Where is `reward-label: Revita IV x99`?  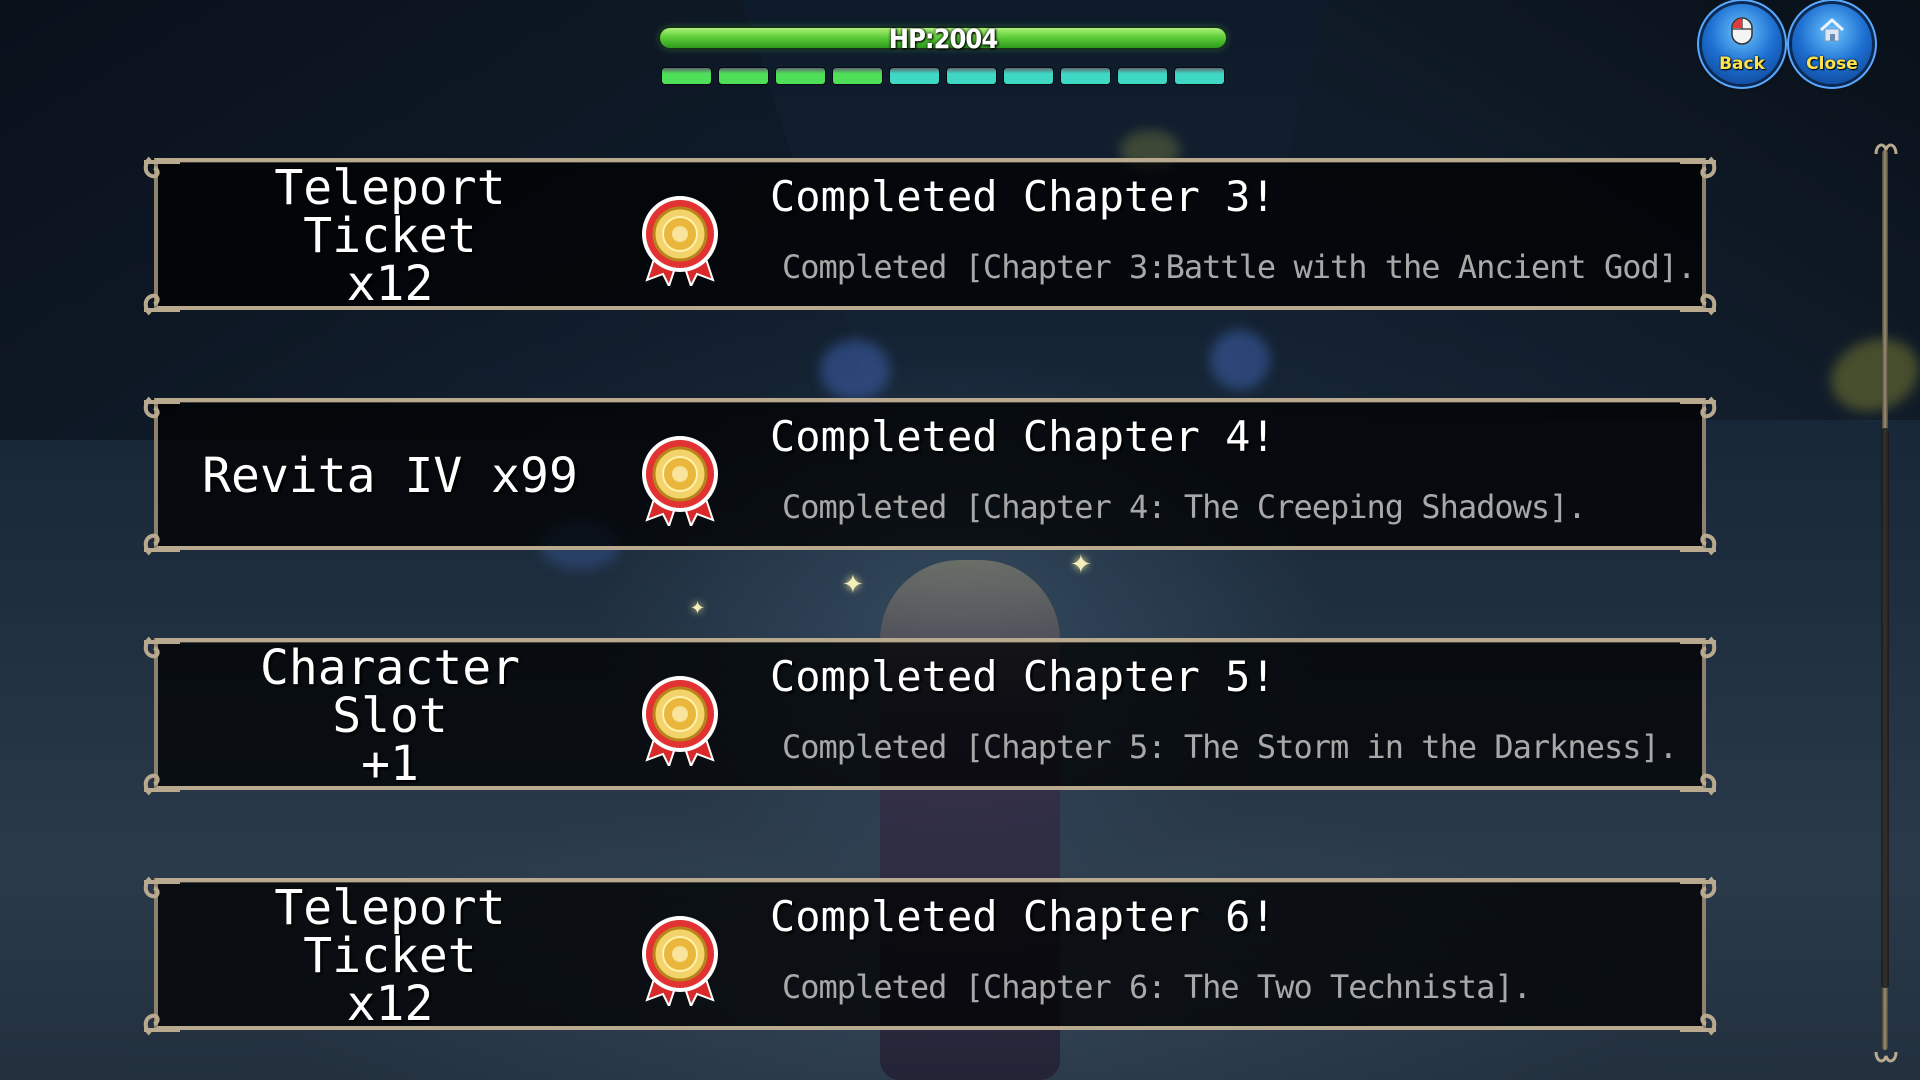 reward-label: Revita IV x99 is located at coordinates (390, 476).